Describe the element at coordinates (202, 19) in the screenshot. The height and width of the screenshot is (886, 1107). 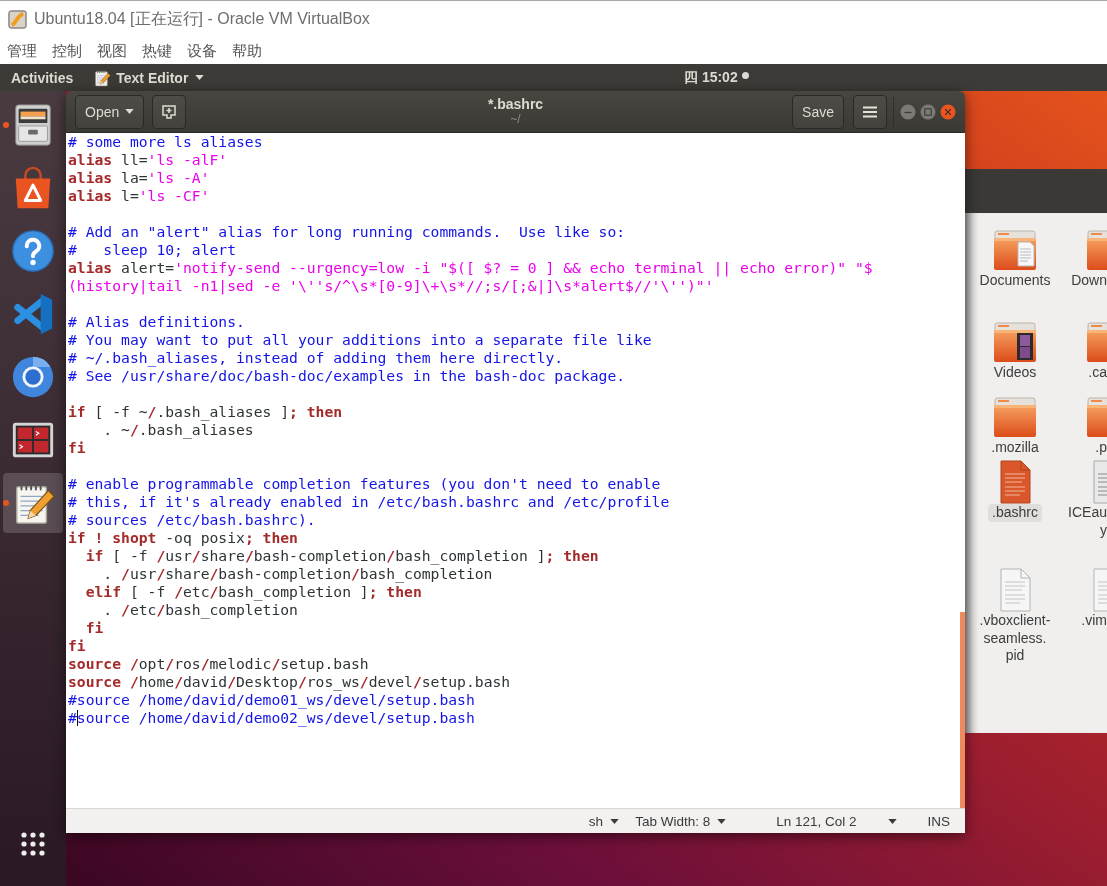
I see `window-title: Ubuntu18.04 [正在运行] - Oracle VM VirtualBox` at that location.